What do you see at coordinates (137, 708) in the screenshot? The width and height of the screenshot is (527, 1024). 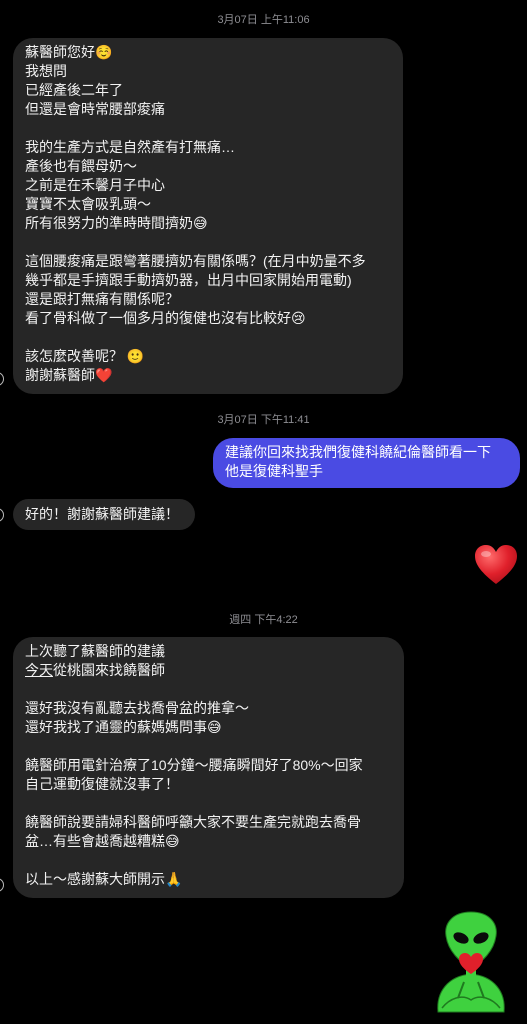 I see `text-line: 還好我沒有亂聽去找喬骨盆的推拿～` at bounding box center [137, 708].